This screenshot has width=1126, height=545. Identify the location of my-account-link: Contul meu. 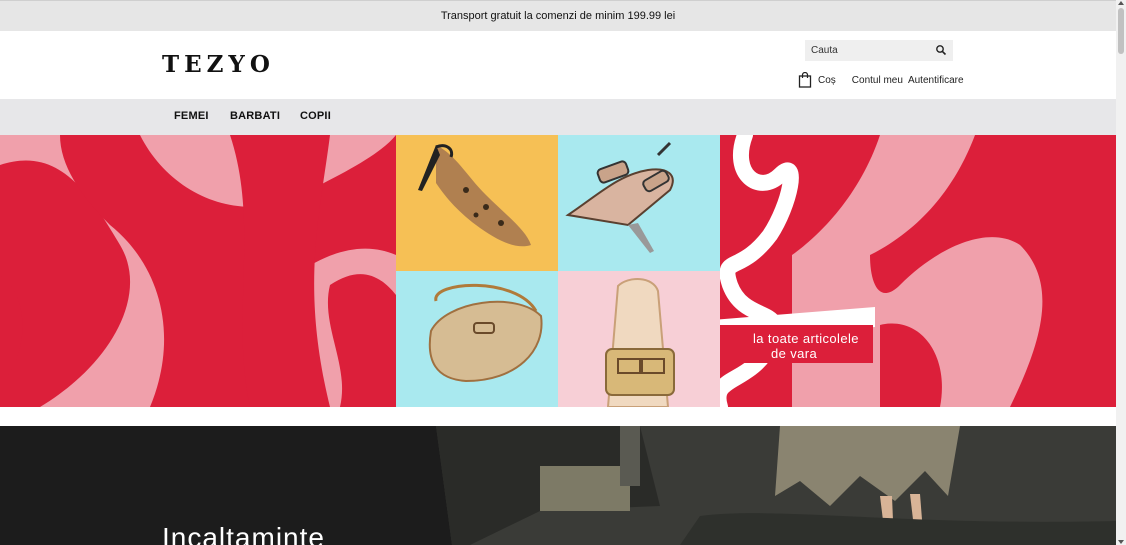
(877, 80).